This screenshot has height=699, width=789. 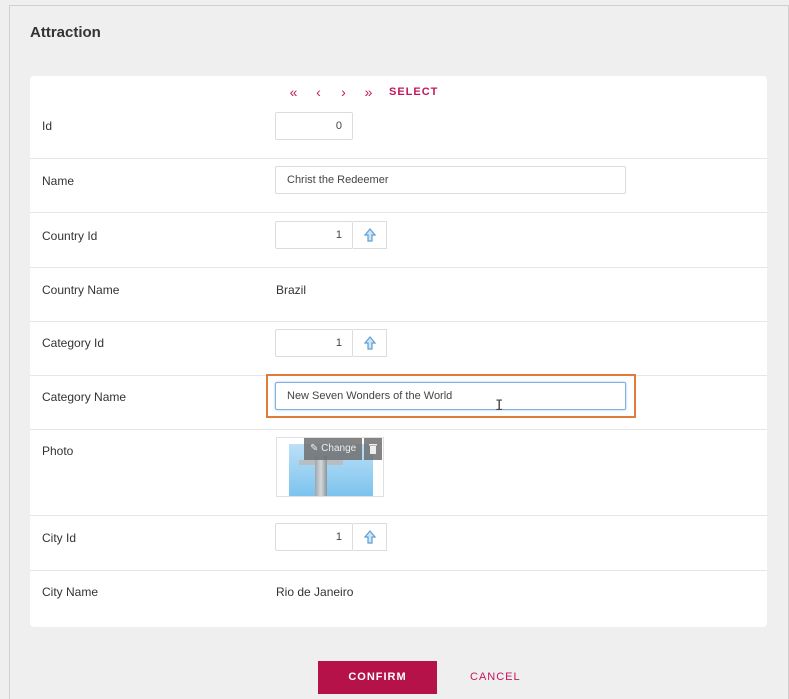 I want to click on first-record-button: «, so click(x=293, y=92).